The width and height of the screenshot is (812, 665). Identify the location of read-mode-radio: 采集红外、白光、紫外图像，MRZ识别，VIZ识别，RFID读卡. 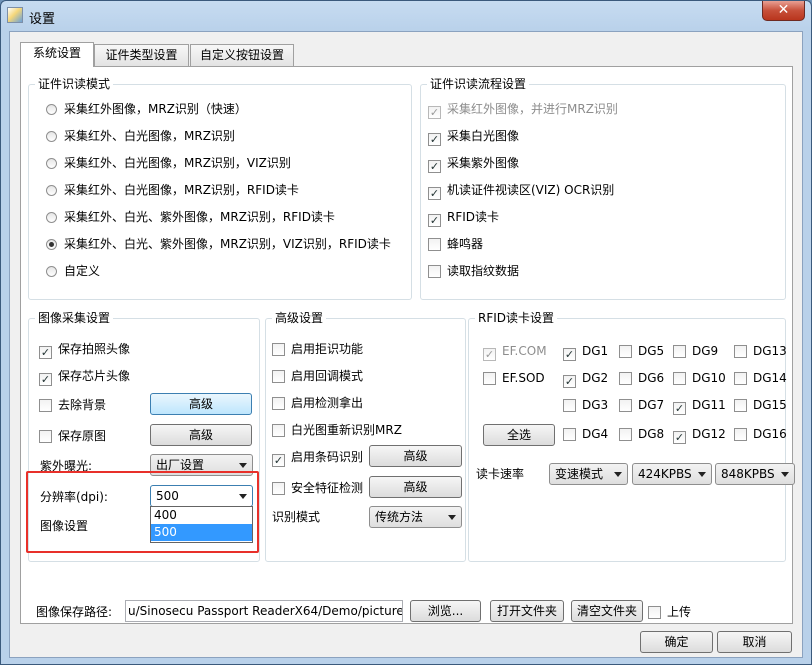
(218, 244).